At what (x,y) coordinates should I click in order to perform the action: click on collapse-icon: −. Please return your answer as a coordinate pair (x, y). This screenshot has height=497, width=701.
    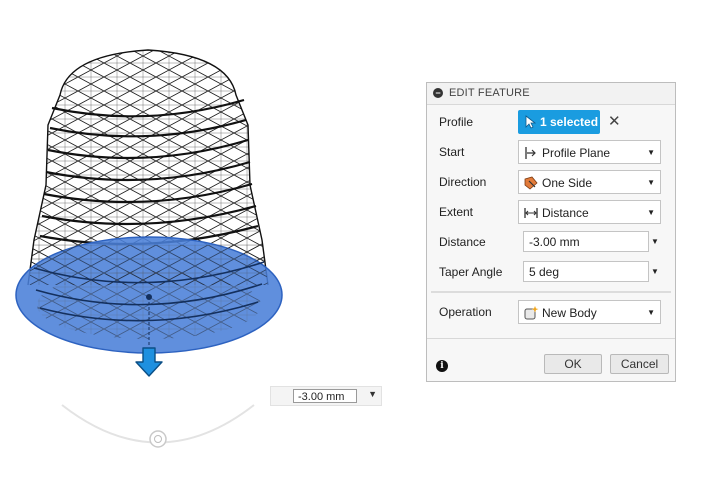
    Looking at the image, I should click on (438, 93).